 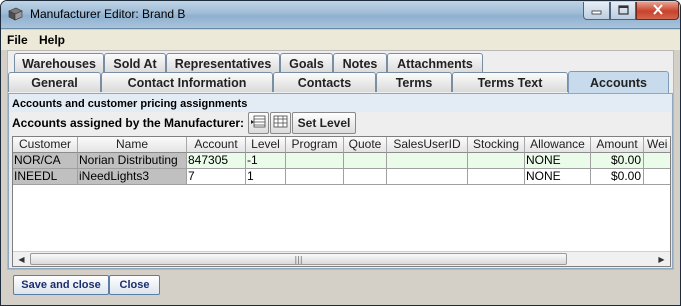 I want to click on column-header: Level, so click(x=266, y=145).